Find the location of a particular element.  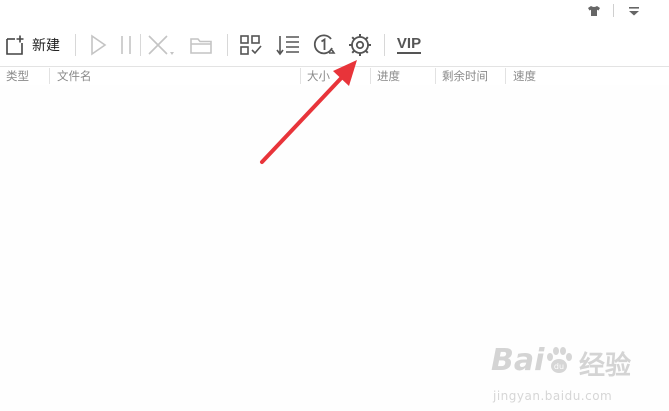

baidu-jingyan-watermark: Bai du 经验 jingyan.baidu.com is located at coordinates (566, 372).